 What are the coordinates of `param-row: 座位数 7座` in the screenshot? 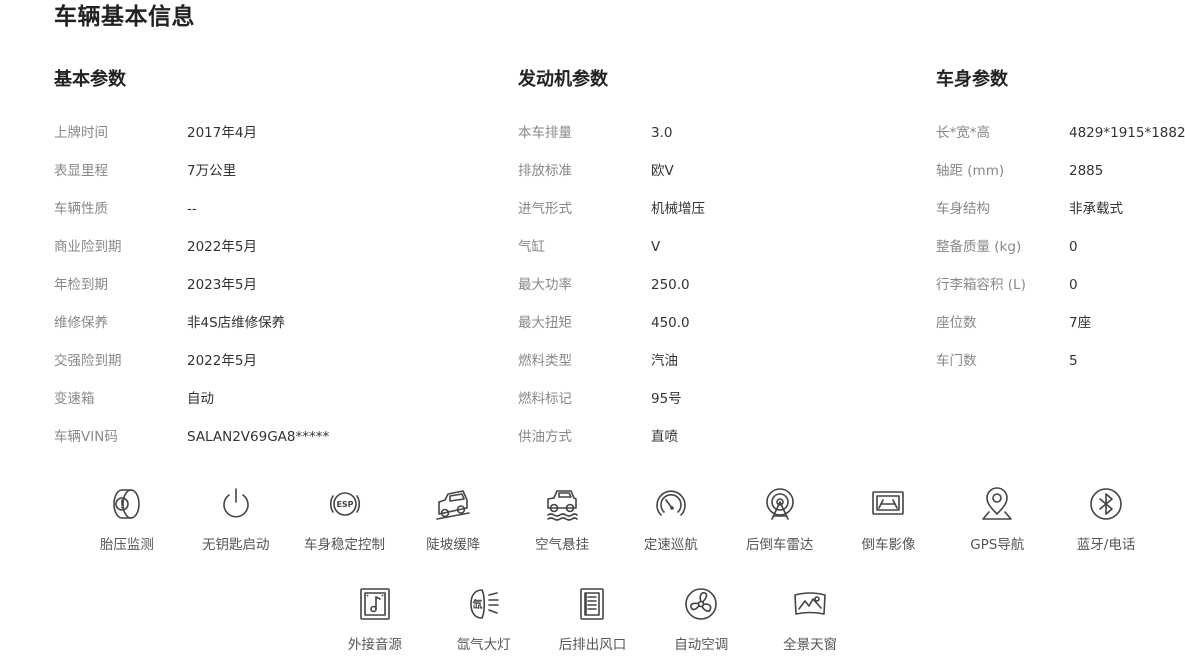 It's located at (1060, 323).